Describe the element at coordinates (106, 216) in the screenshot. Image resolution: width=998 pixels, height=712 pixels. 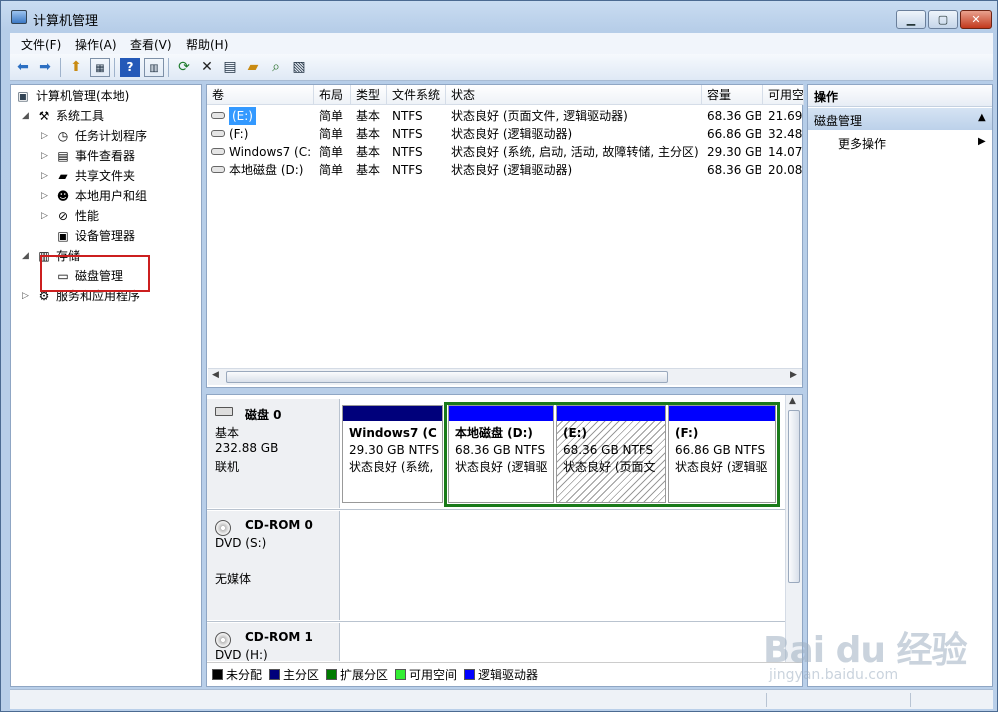
I see `tree-item-5: ▷ ⊘ 性能` at that location.